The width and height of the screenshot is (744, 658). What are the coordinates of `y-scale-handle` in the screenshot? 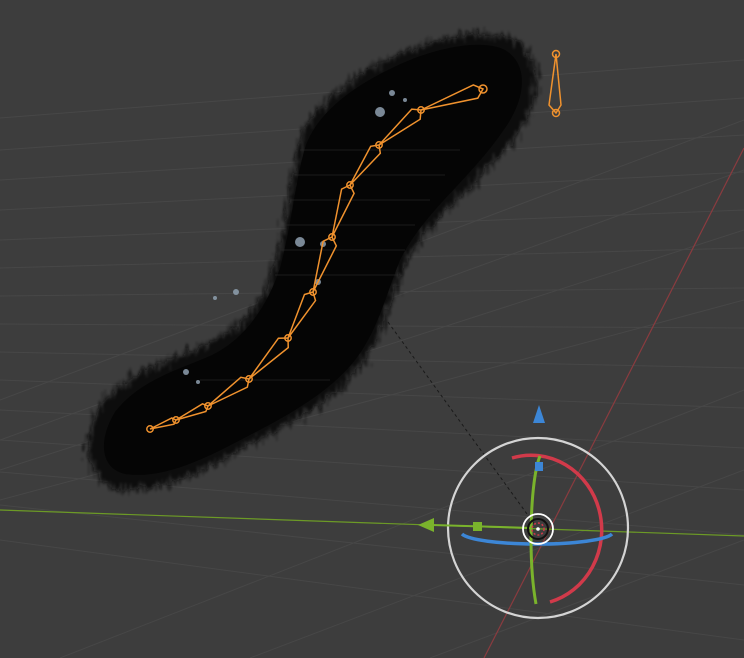 It's located at (477, 526).